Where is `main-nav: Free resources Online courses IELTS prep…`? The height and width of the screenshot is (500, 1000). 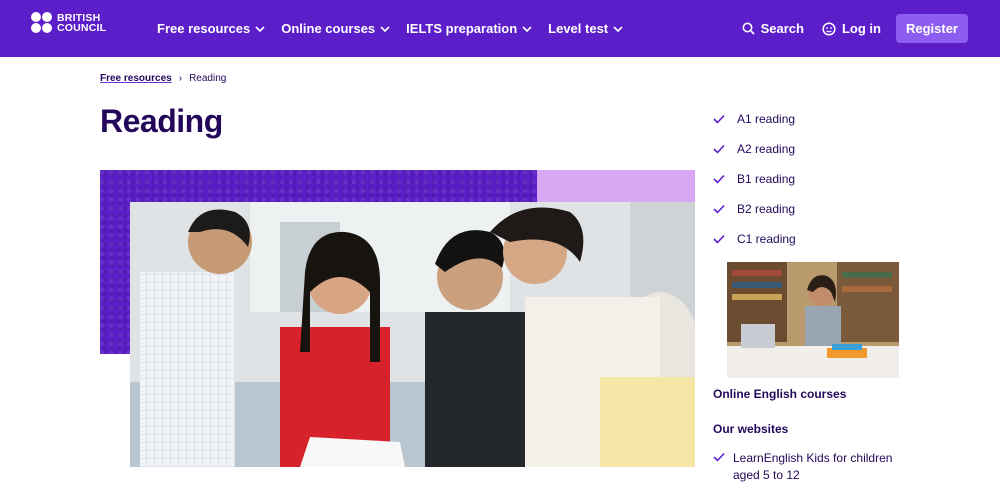 main-nav: Free resources Online courses IELTS prep… is located at coordinates (398, 28).